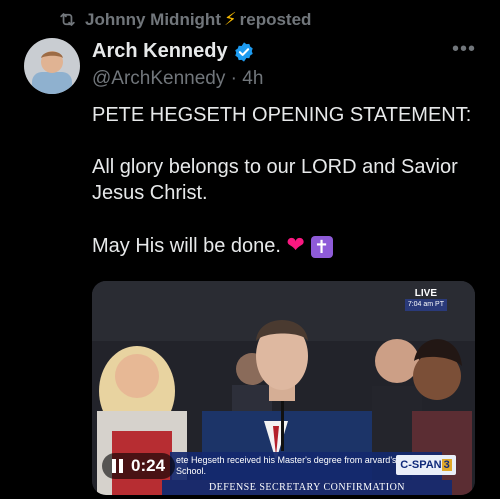 This screenshot has width=500, height=499. I want to click on handle-row: @ArchKennedy · 4h, so click(177, 79).